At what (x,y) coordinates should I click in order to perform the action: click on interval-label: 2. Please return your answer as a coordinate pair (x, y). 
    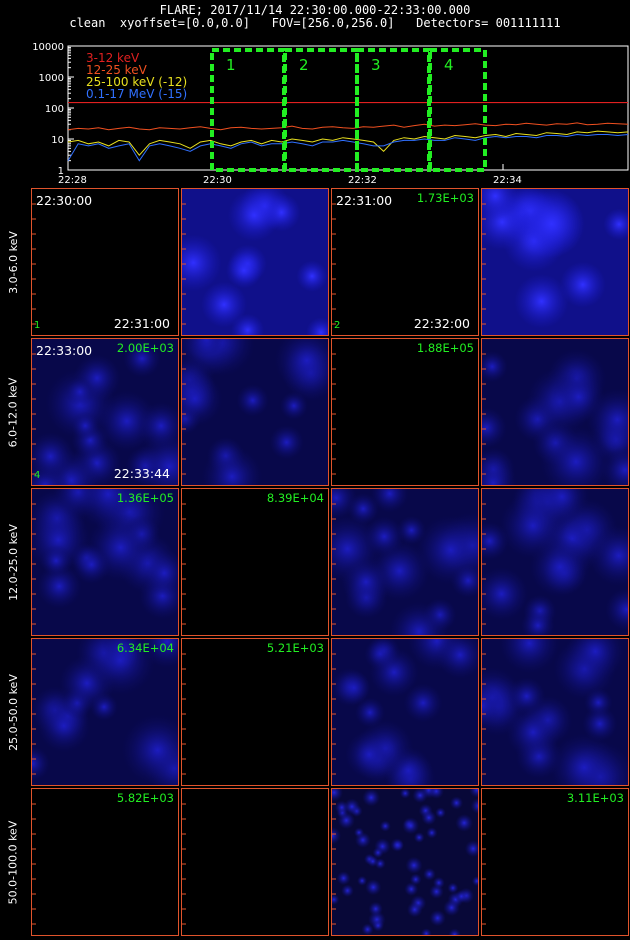
    Looking at the image, I should click on (304, 65).